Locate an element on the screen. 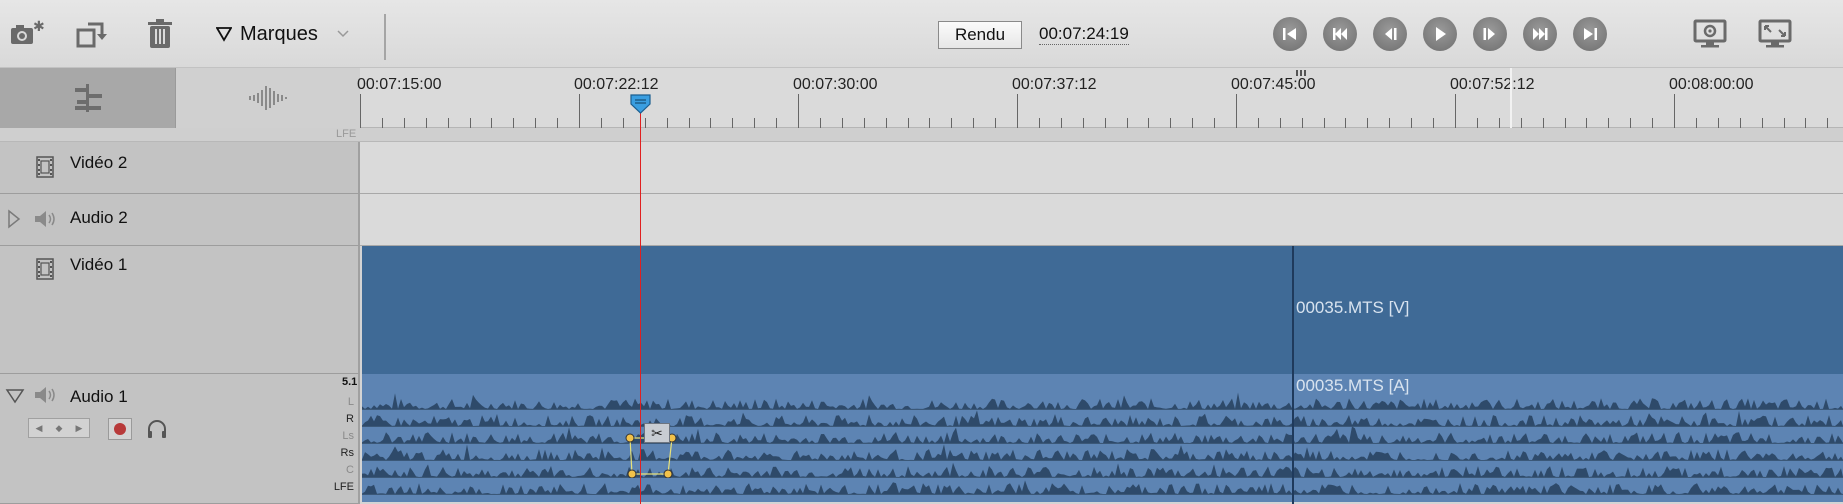 The width and height of the screenshot is (1843, 504). marker-icon is located at coordinates (224, 34).